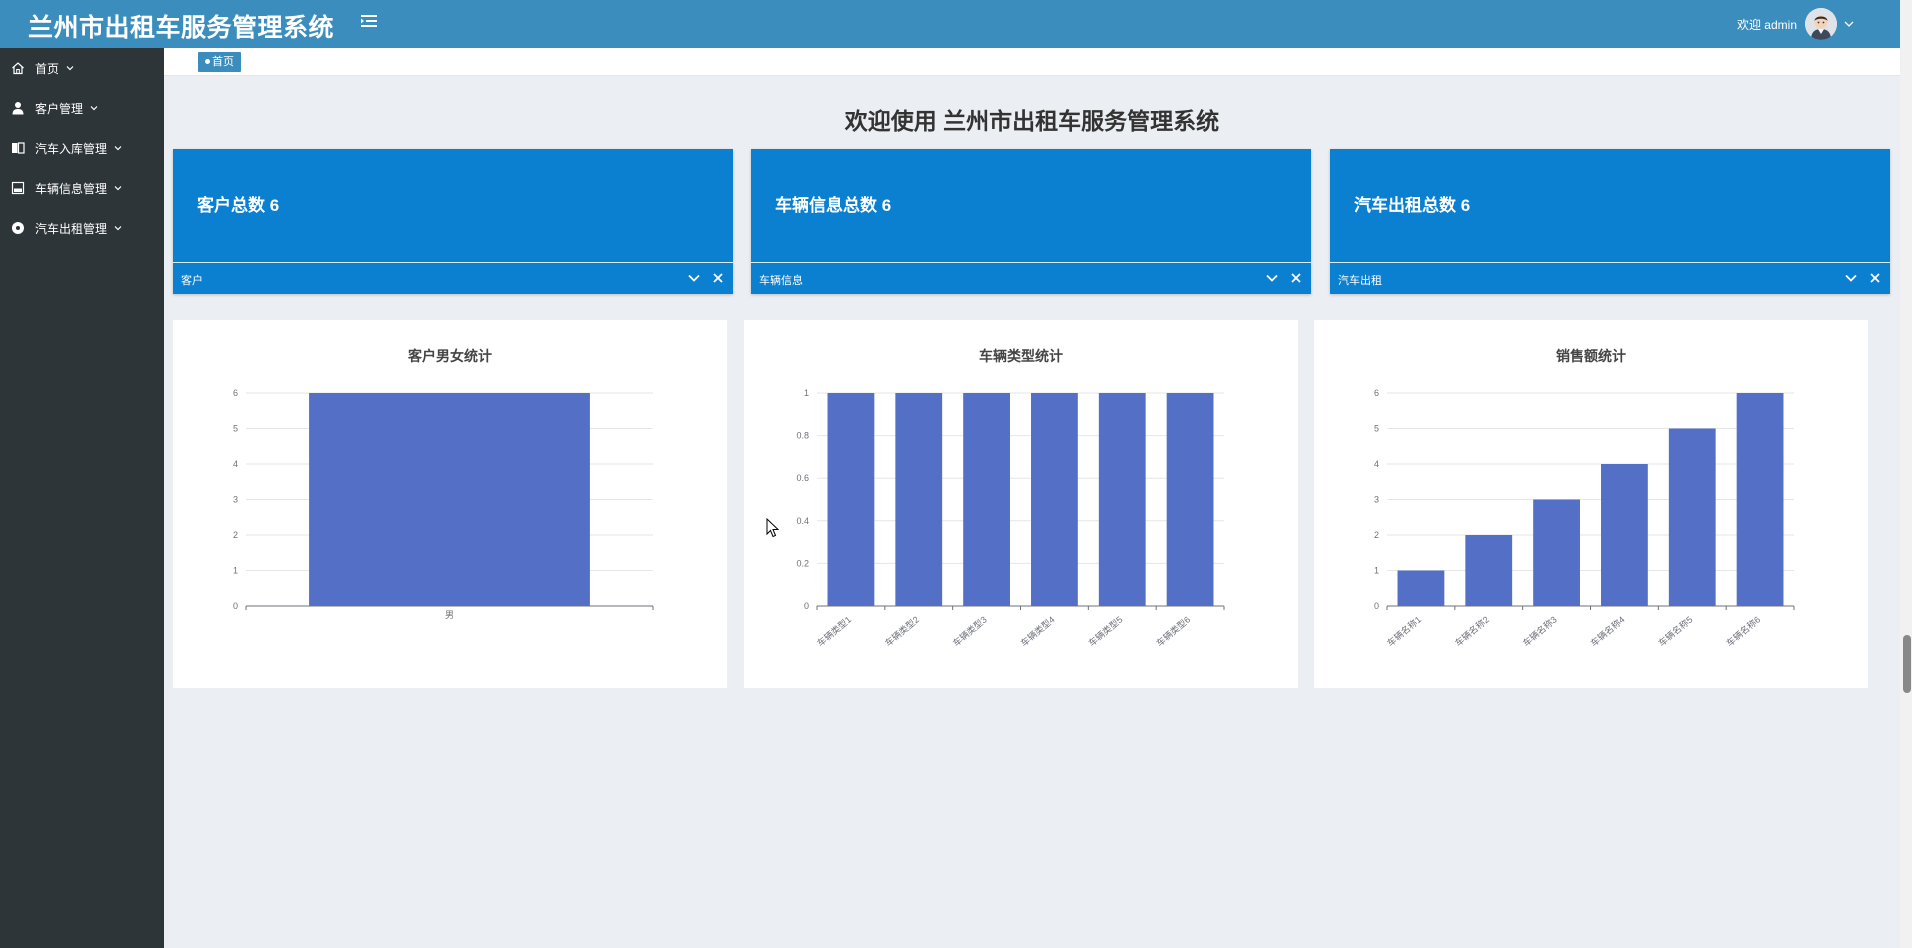 This screenshot has width=1912, height=948. What do you see at coordinates (47, 68) in the screenshot?
I see `sidebar-item-label: 首页` at bounding box center [47, 68].